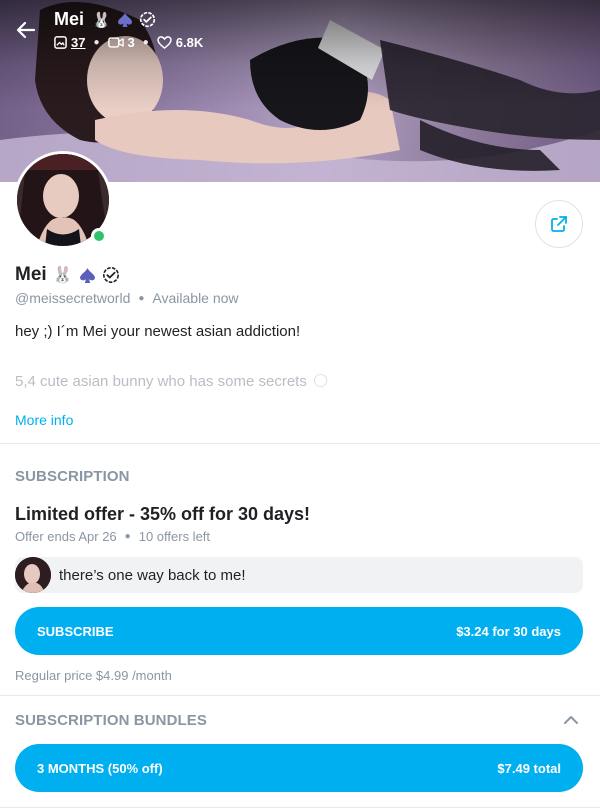 Image resolution: width=600 pixels, height=810 pixels. What do you see at coordinates (93, 675) in the screenshot?
I see `regular-price: Regular price $4.99 /month` at bounding box center [93, 675].